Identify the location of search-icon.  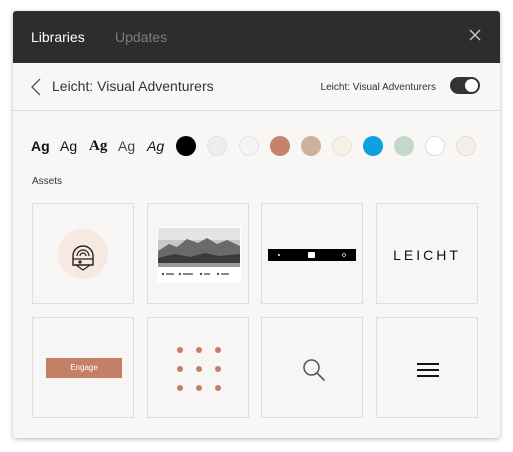
(314, 370).